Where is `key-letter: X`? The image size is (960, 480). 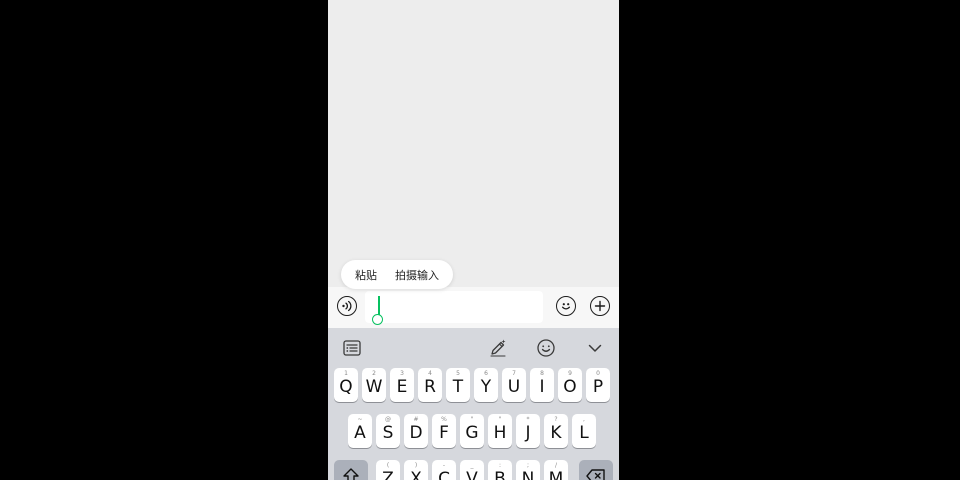
key-letter: X is located at coordinates (416, 474).